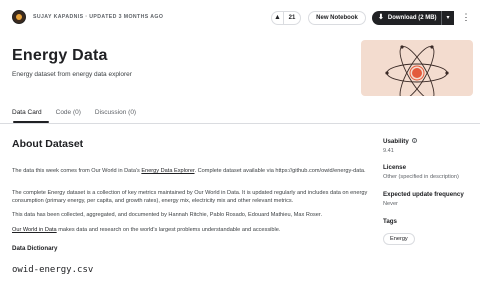  I want to click on tags-label: Tags, so click(390, 221).